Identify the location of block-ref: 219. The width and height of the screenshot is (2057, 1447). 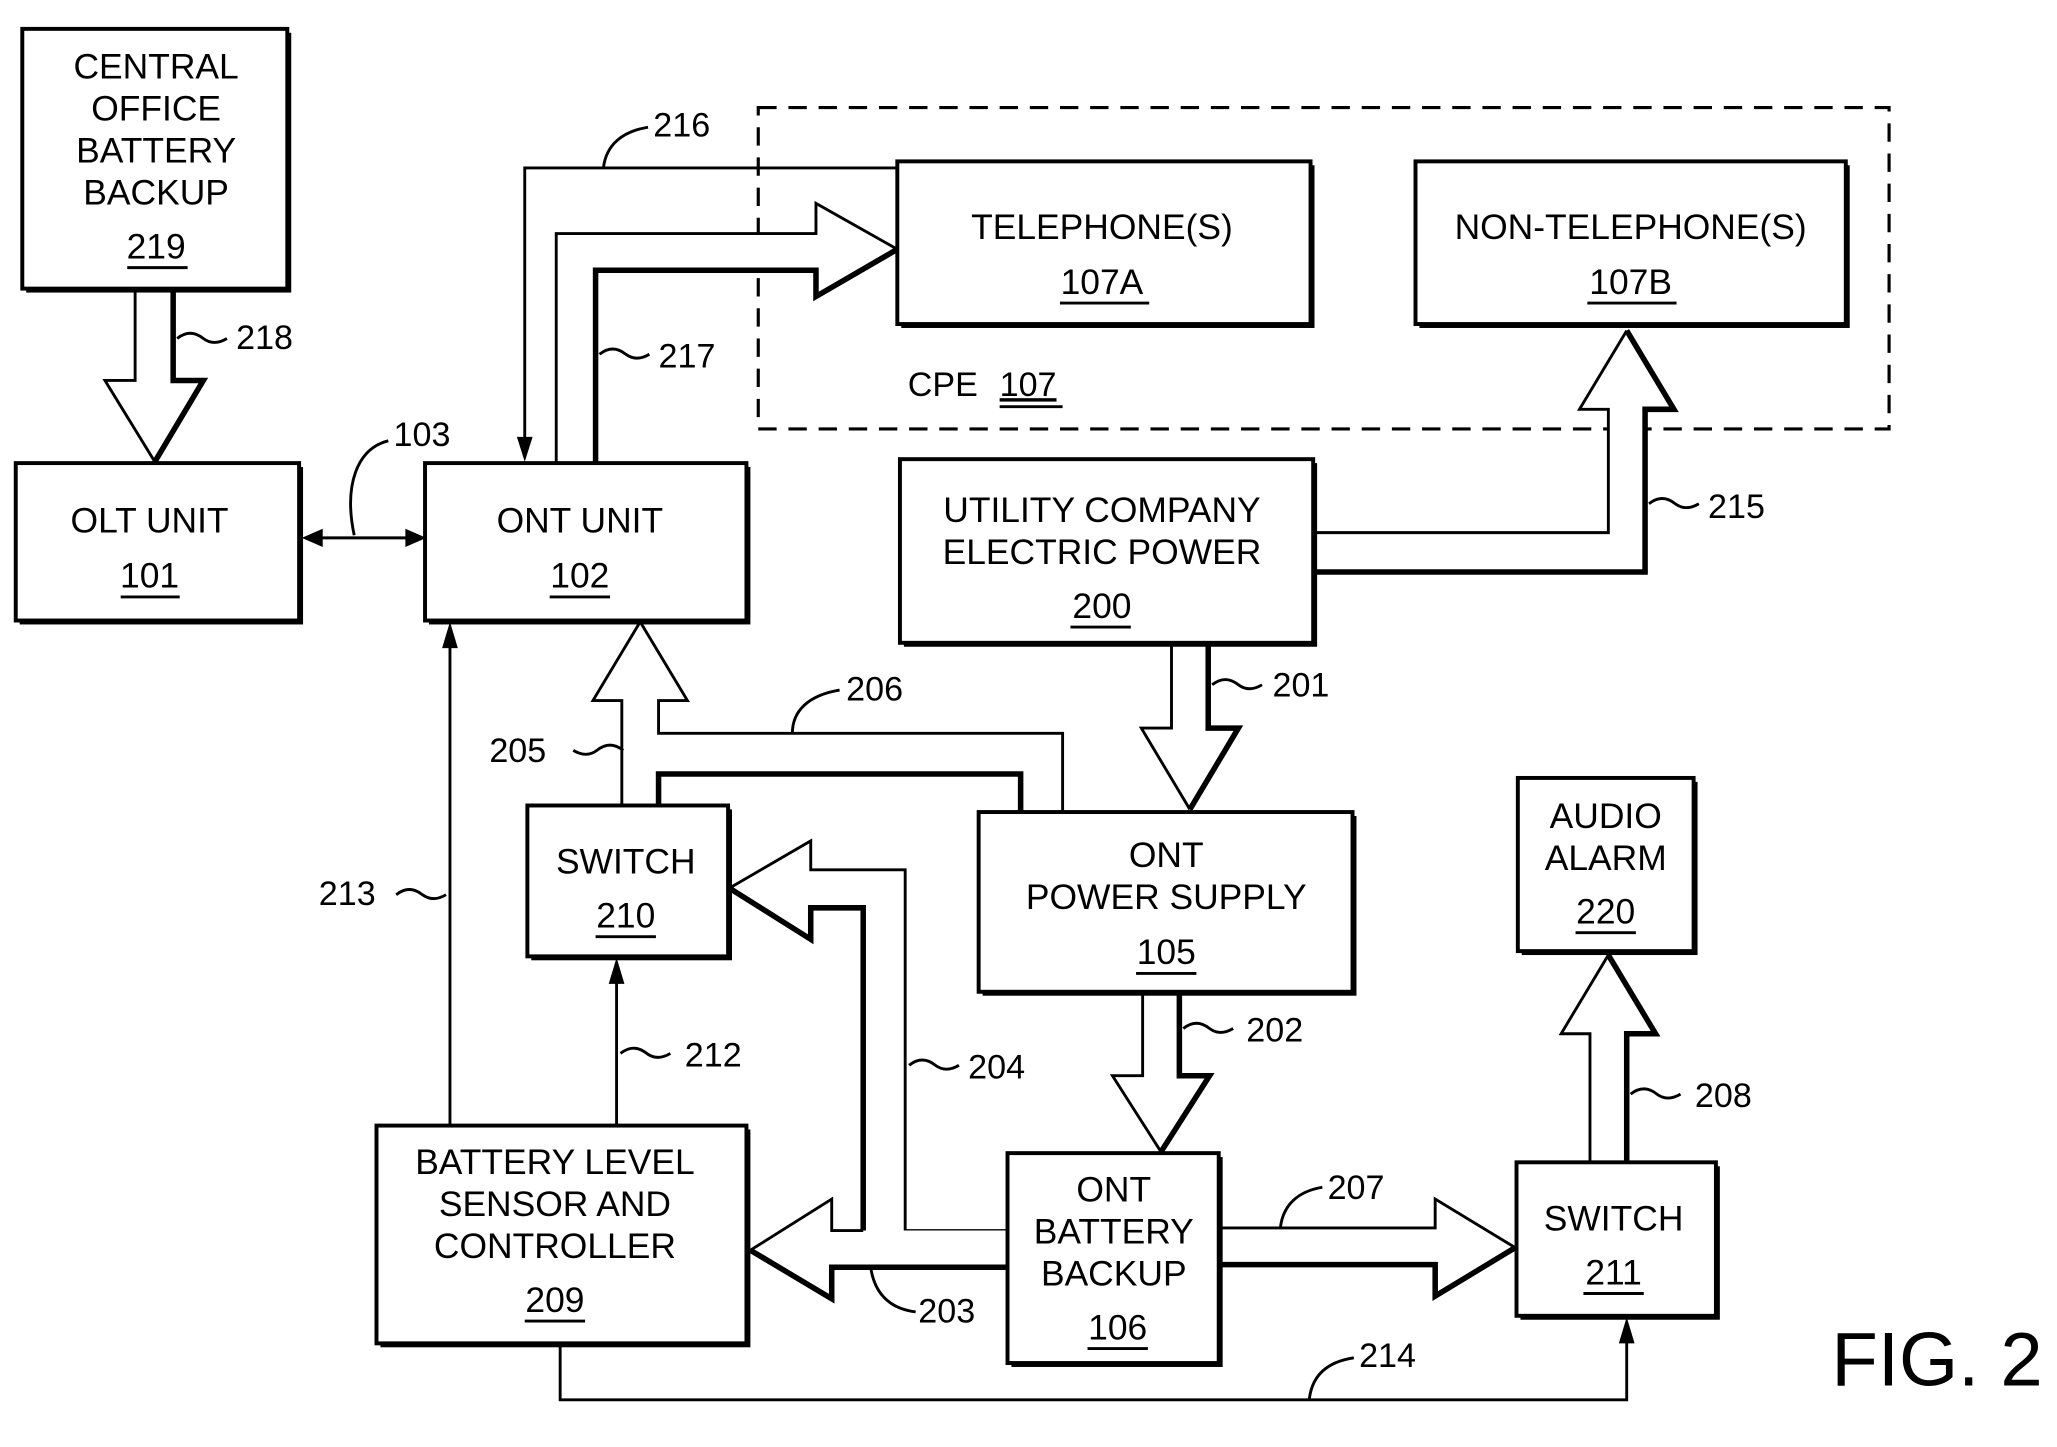
(156, 246).